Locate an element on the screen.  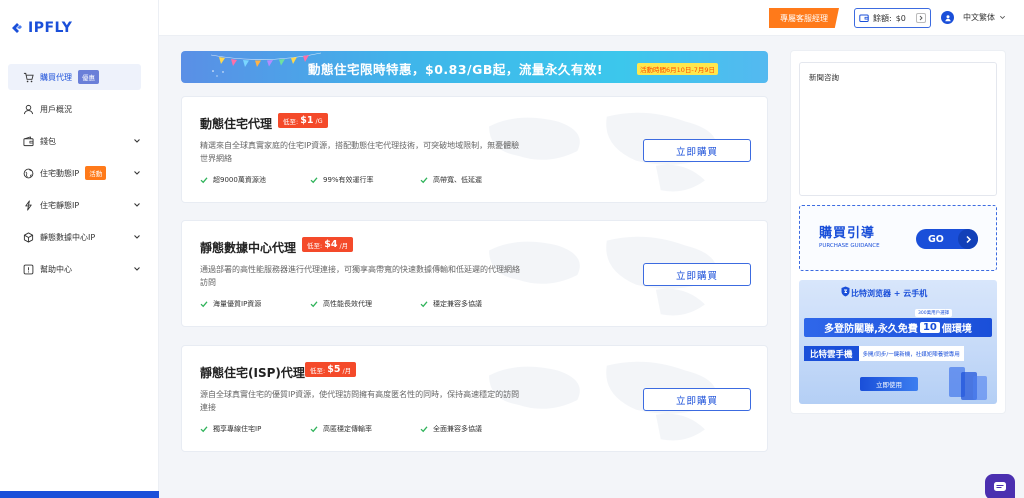
feature-list: 超9000萬資源池 99%有效運行率 高帶寬、低延遲 is located at coordinates (365, 180).